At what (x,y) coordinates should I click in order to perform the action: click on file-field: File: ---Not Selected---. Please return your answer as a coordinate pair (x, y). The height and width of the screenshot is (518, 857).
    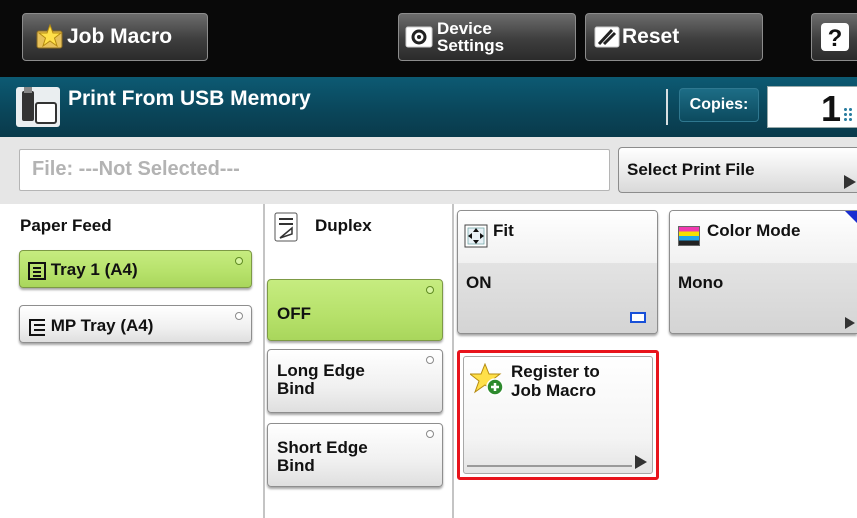
    Looking at the image, I should click on (314, 170).